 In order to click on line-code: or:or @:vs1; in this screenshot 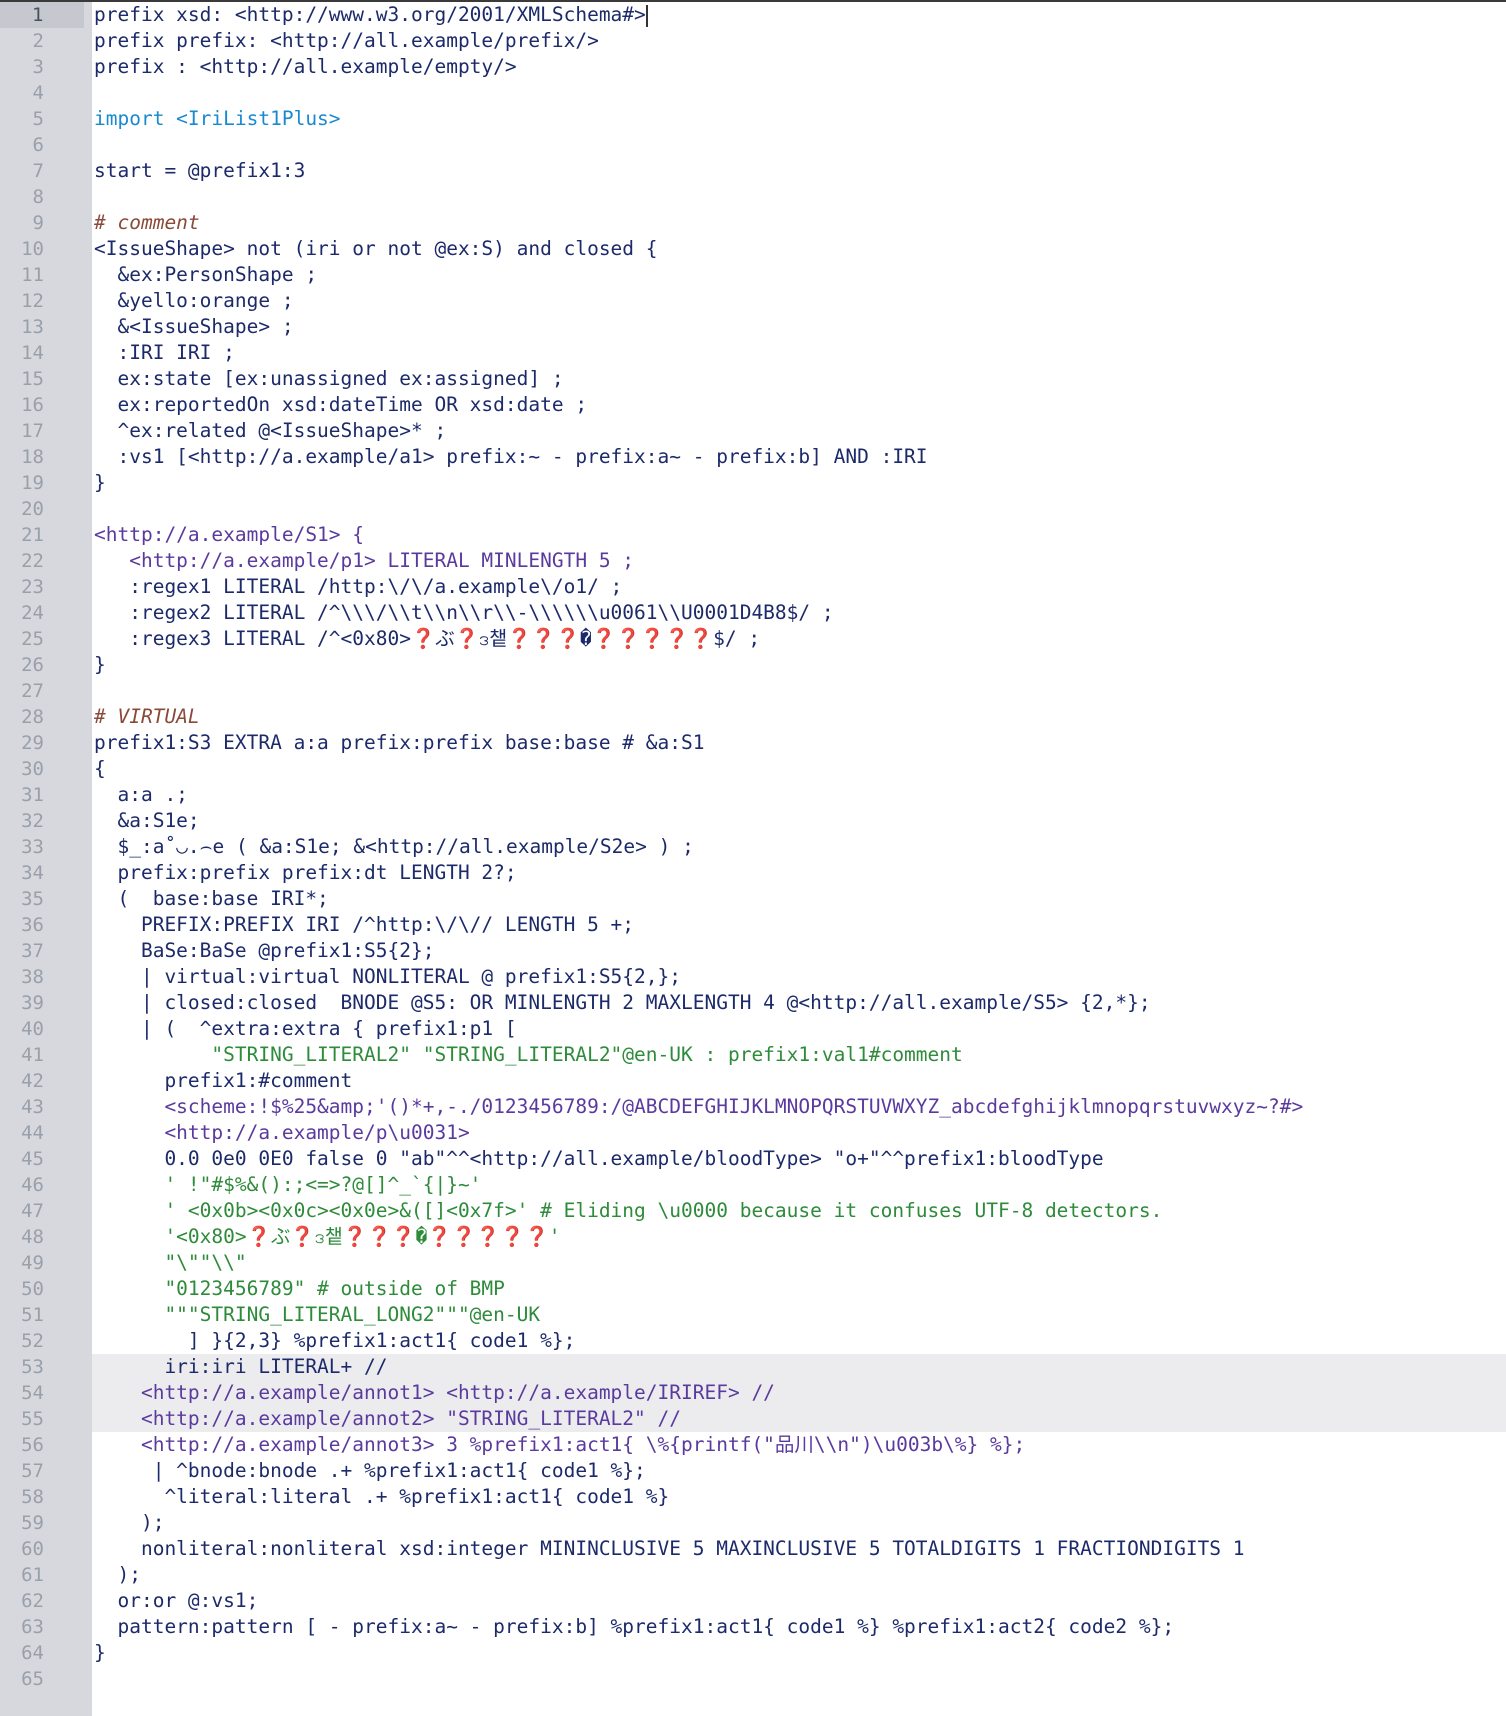, I will do `click(176, 1601)`.